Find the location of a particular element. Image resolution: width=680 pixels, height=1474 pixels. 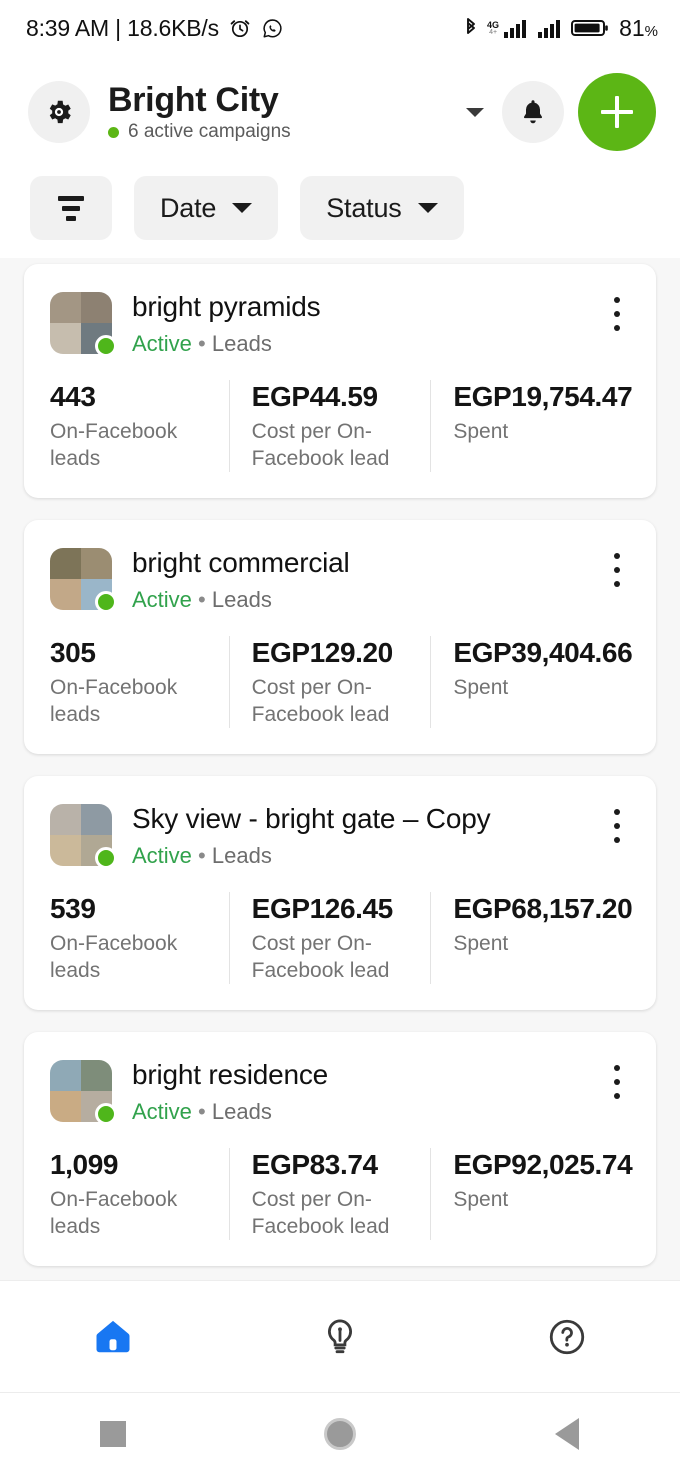

lightbulb-icon is located at coordinates (340, 1337).